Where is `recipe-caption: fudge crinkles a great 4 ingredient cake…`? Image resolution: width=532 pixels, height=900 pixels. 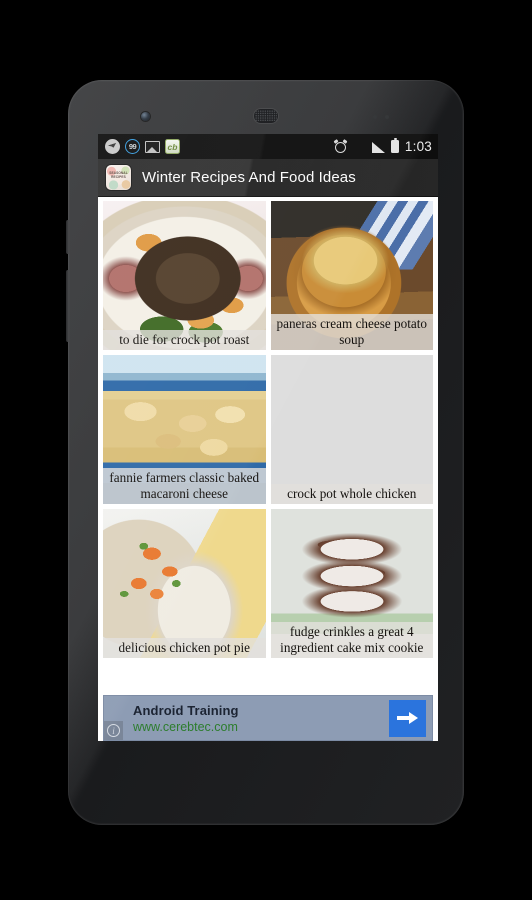 recipe-caption: fudge crinkles a great 4 ingredient cake… is located at coordinates (351, 640).